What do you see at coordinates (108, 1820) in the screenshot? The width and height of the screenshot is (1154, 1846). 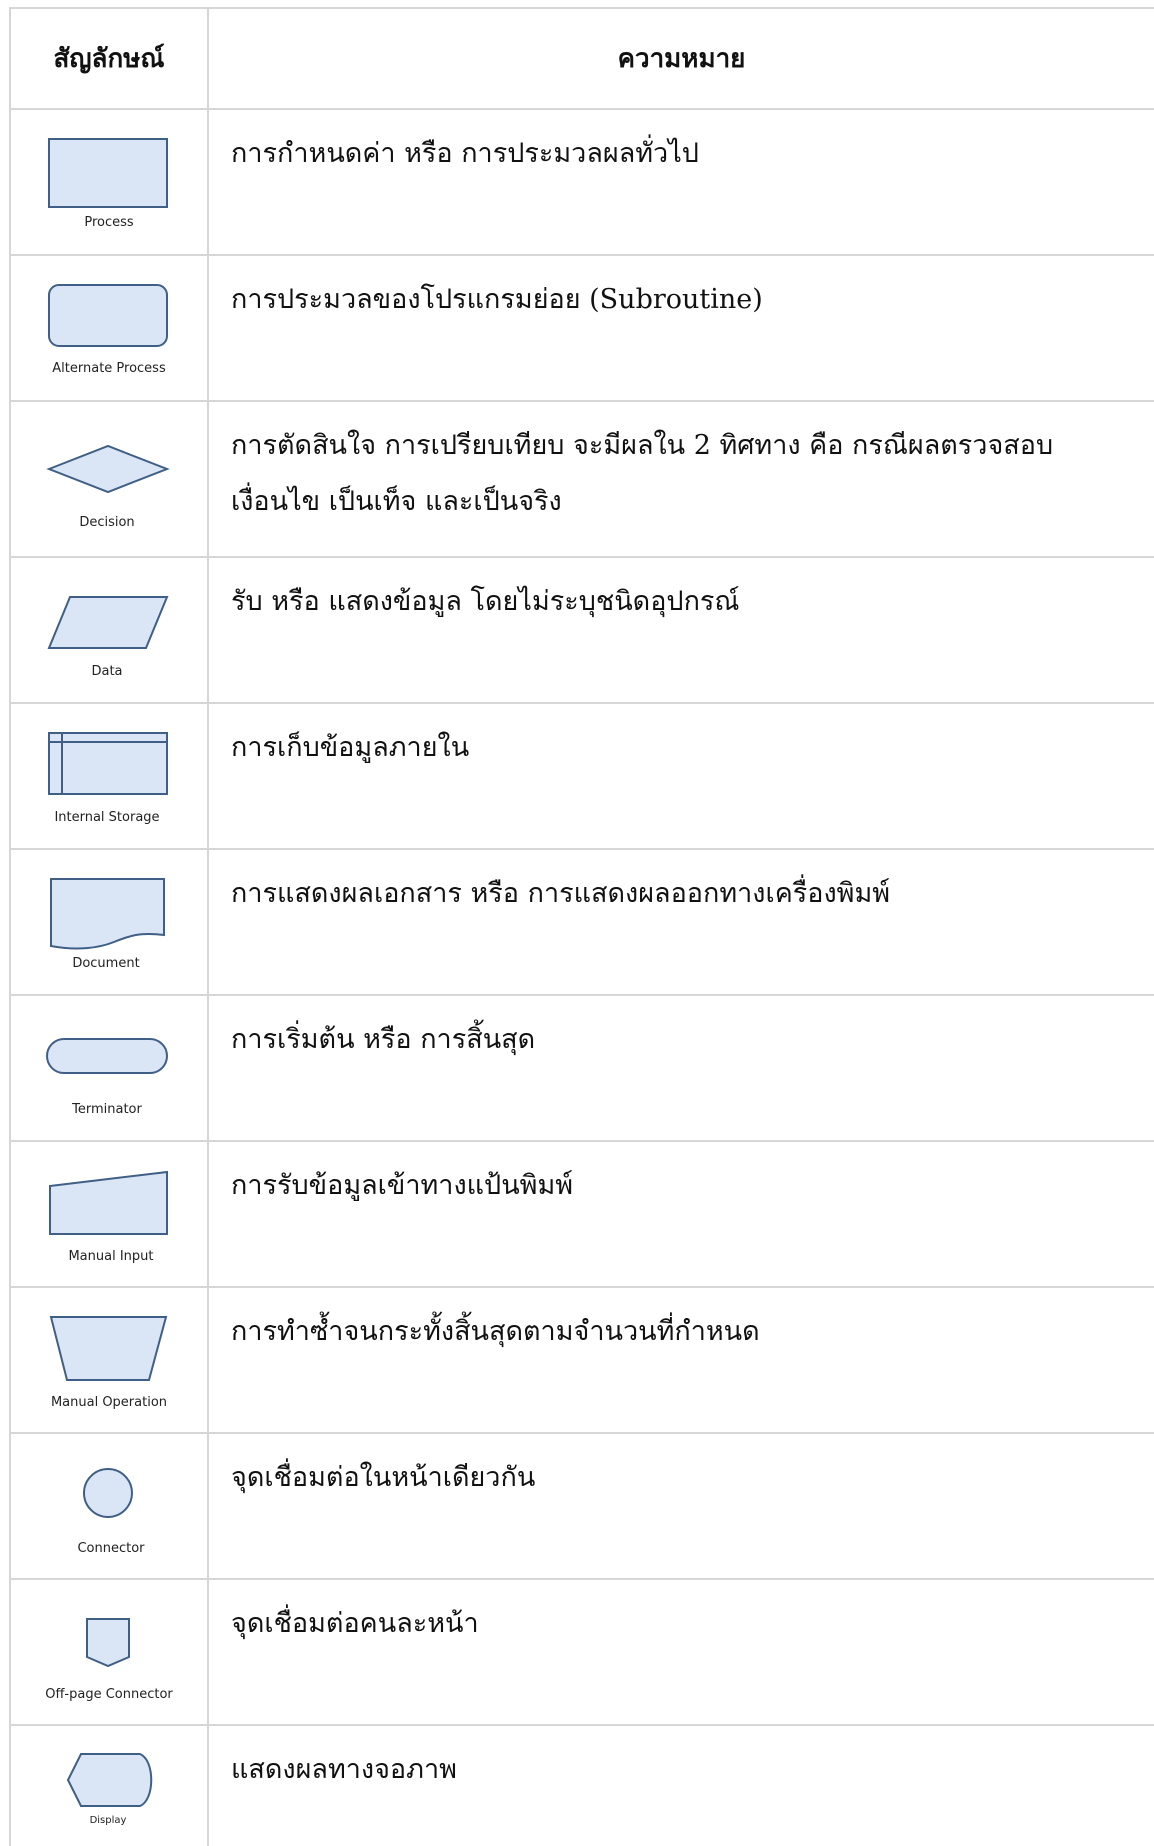 I see `symbol-label: Display` at bounding box center [108, 1820].